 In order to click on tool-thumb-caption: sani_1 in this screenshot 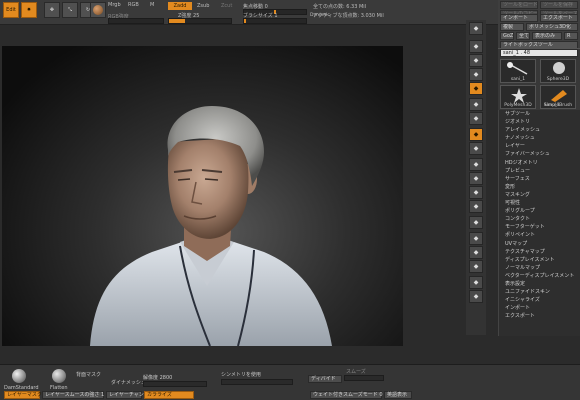, I will do `click(518, 79)`.